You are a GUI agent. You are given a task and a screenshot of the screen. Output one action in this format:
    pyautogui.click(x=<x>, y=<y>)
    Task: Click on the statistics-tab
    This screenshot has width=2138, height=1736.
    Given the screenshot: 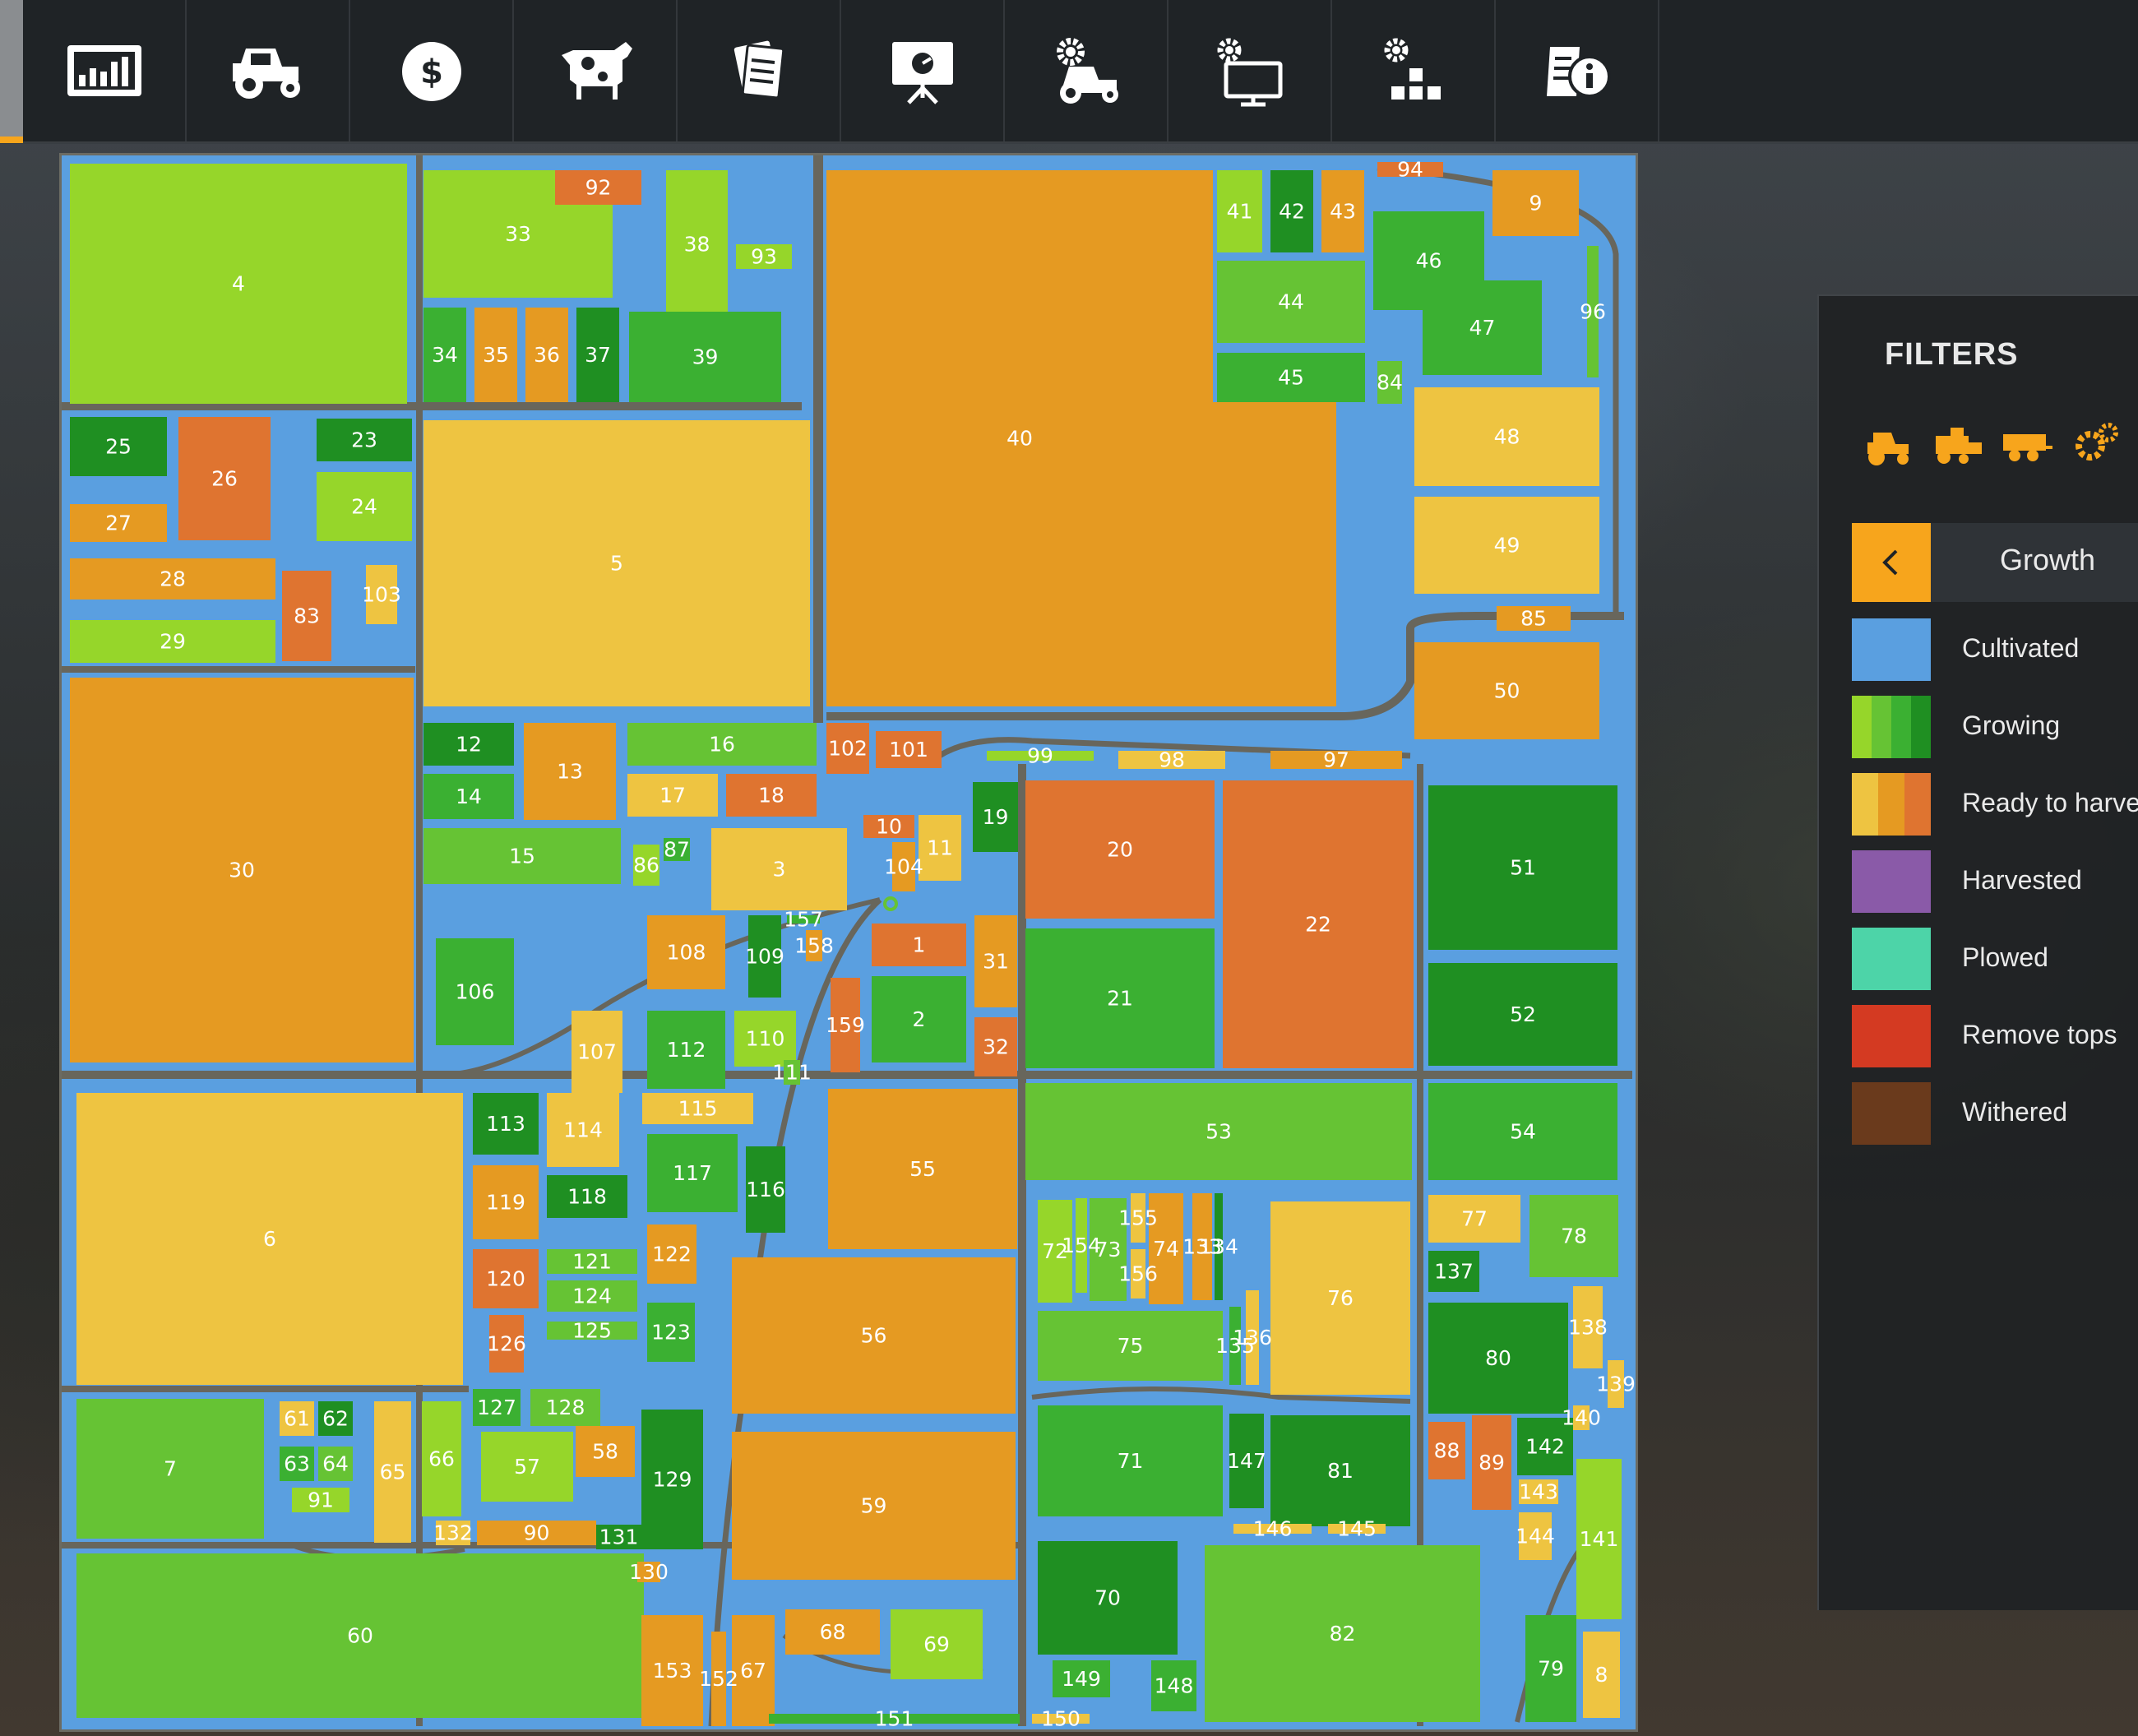 What is the action you would take?
    pyautogui.click(x=105, y=70)
    